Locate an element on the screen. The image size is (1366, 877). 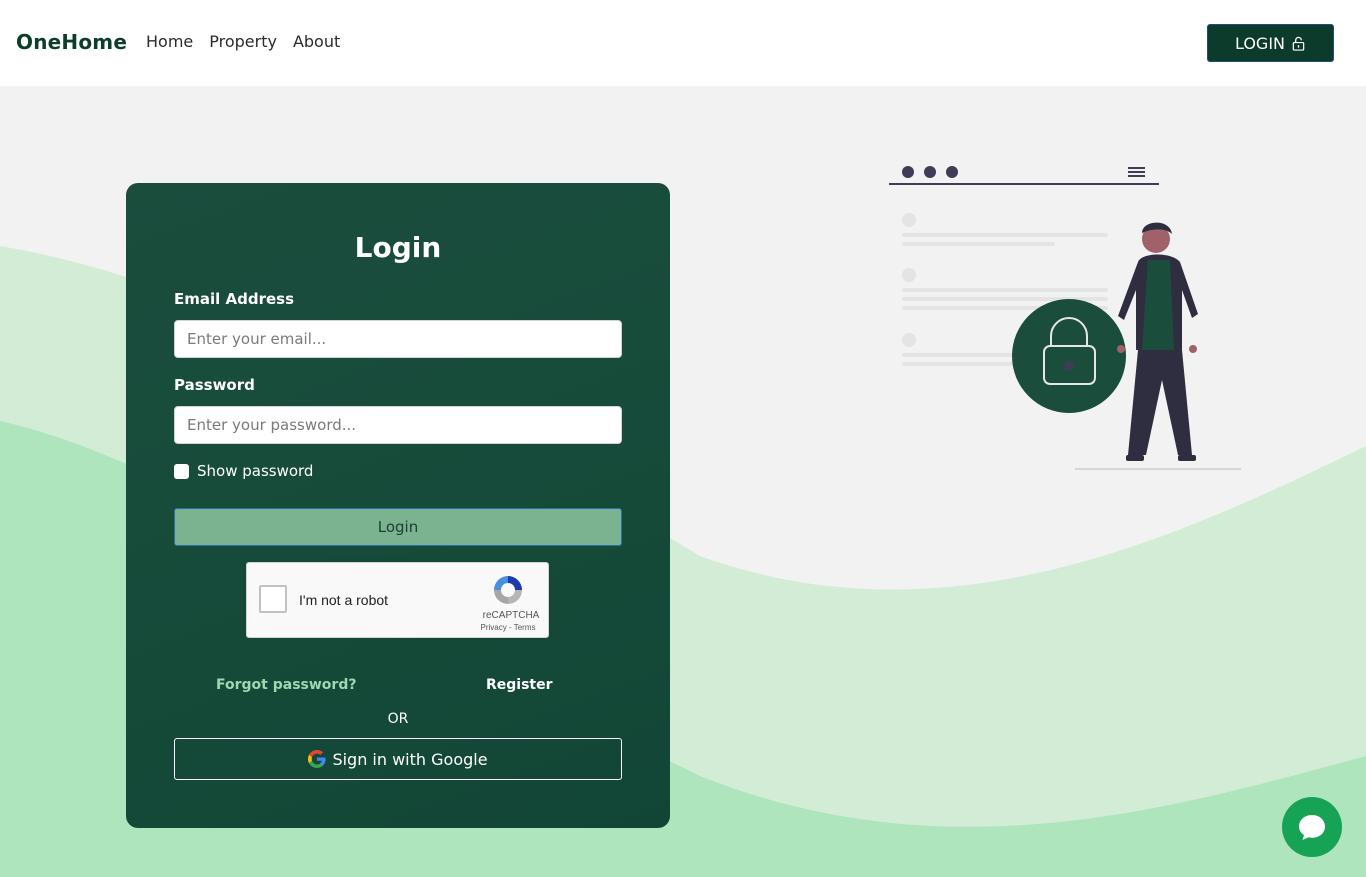
header-login-button: LOGIN is located at coordinates (1270, 43).